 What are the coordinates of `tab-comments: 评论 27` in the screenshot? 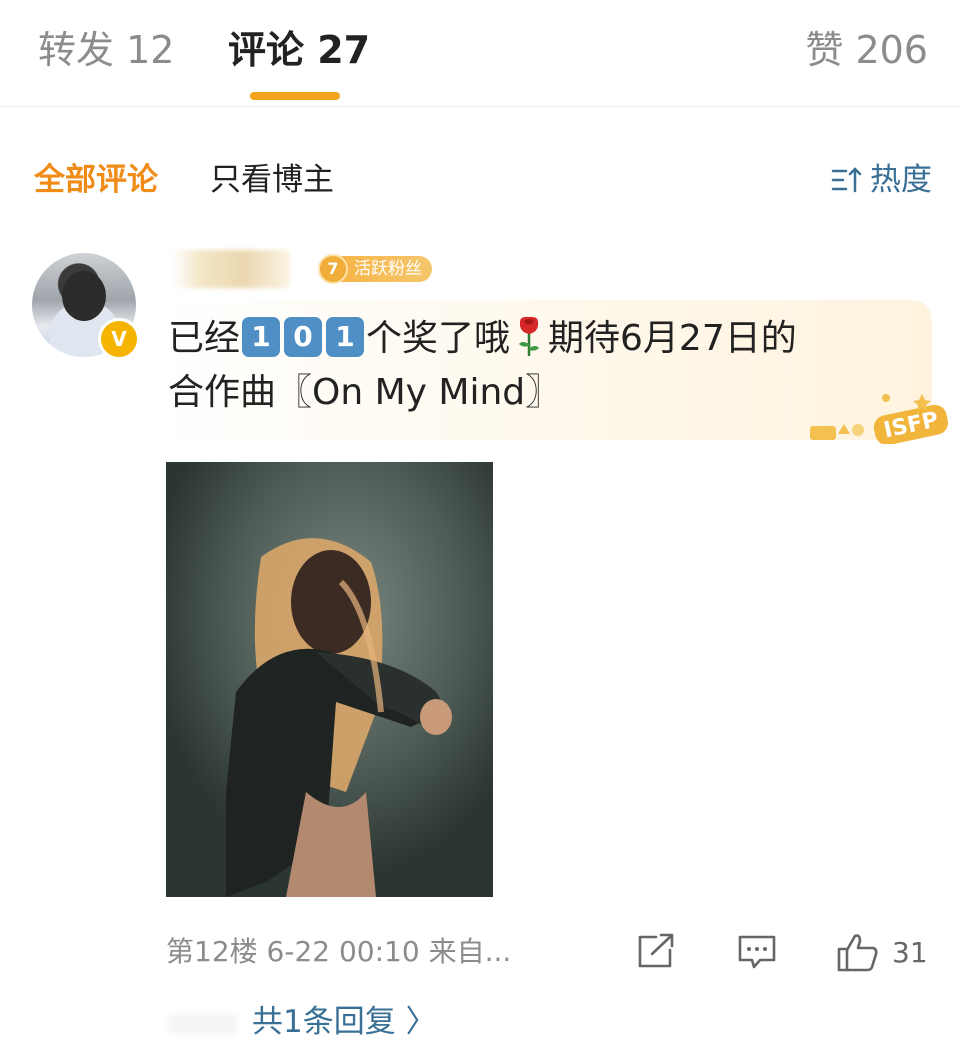 It's located at (299, 50).